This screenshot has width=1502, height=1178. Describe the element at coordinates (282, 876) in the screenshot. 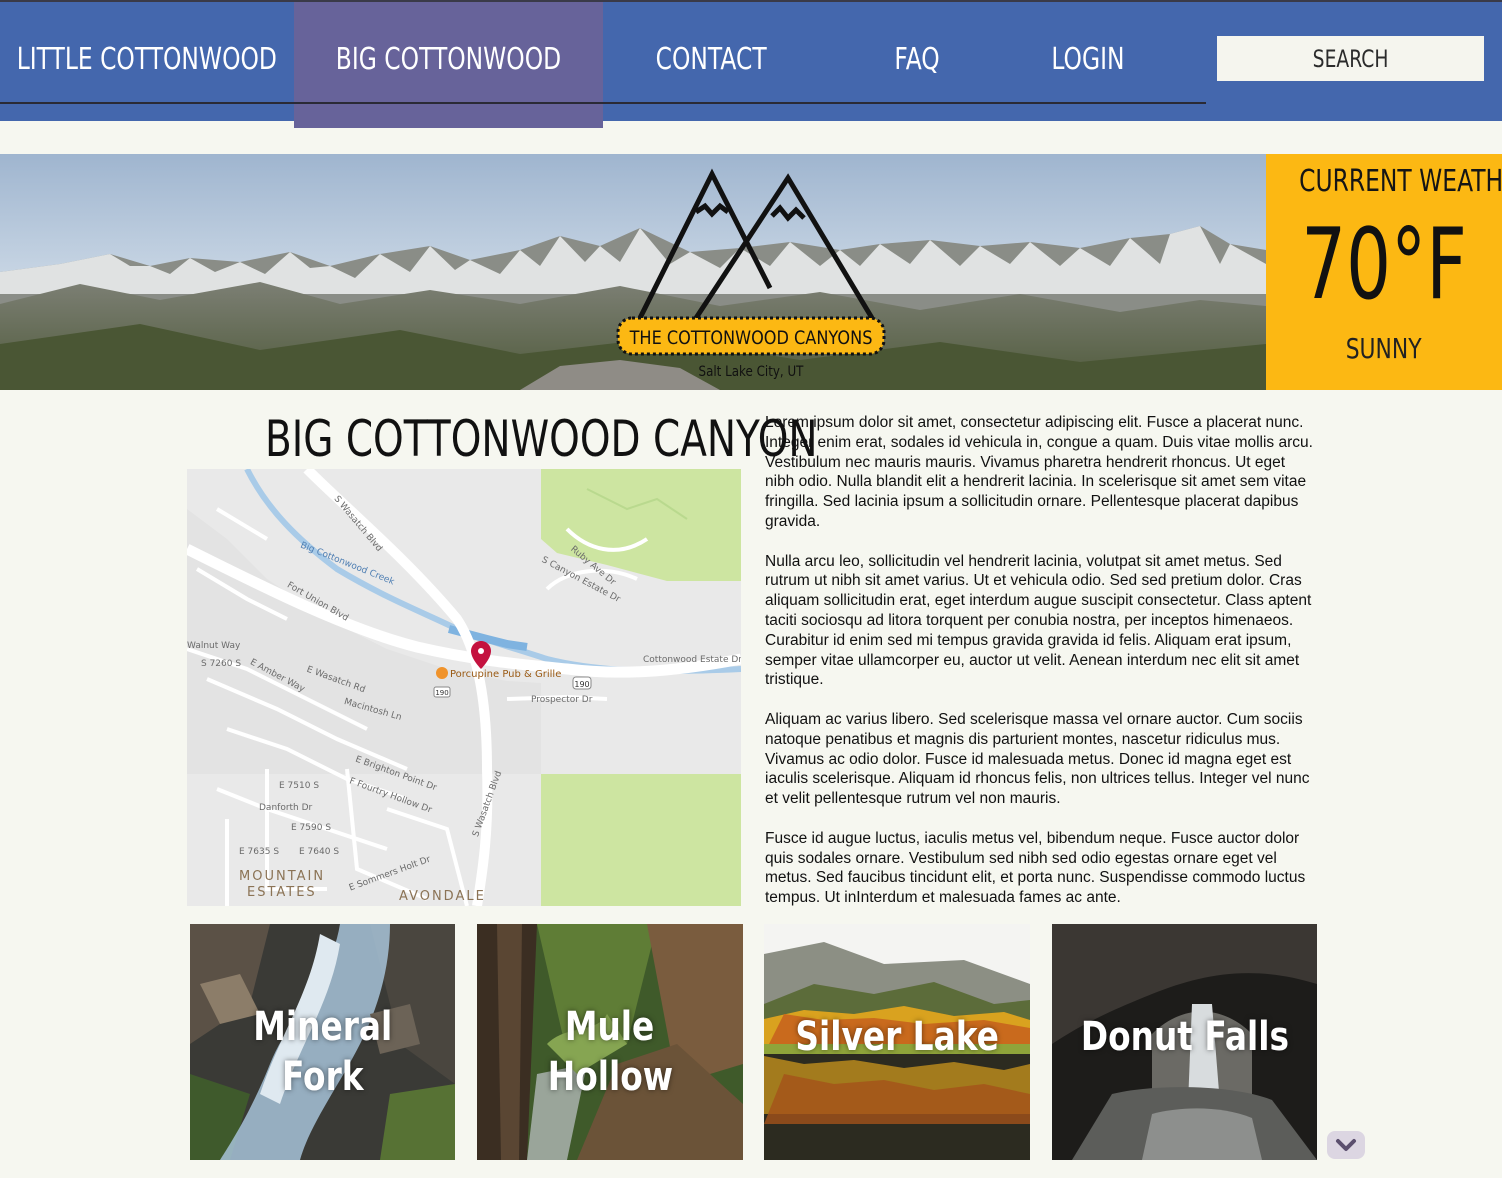

I see `map-place-label: MOUNTAIN` at that location.